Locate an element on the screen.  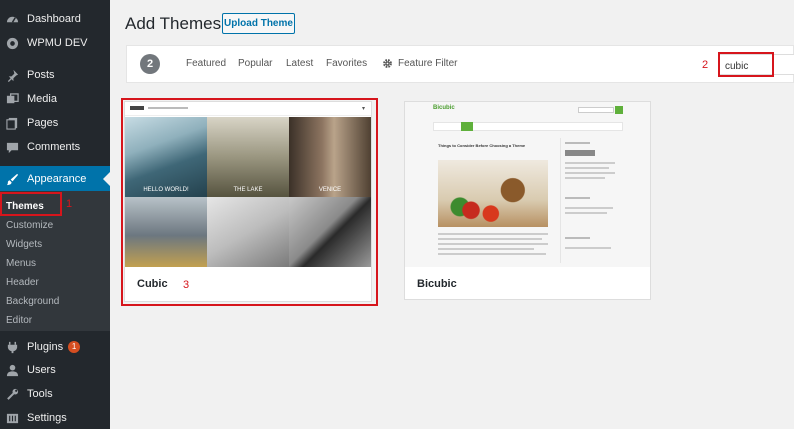
menu-pages: Pages is located at coordinates (55, 123).